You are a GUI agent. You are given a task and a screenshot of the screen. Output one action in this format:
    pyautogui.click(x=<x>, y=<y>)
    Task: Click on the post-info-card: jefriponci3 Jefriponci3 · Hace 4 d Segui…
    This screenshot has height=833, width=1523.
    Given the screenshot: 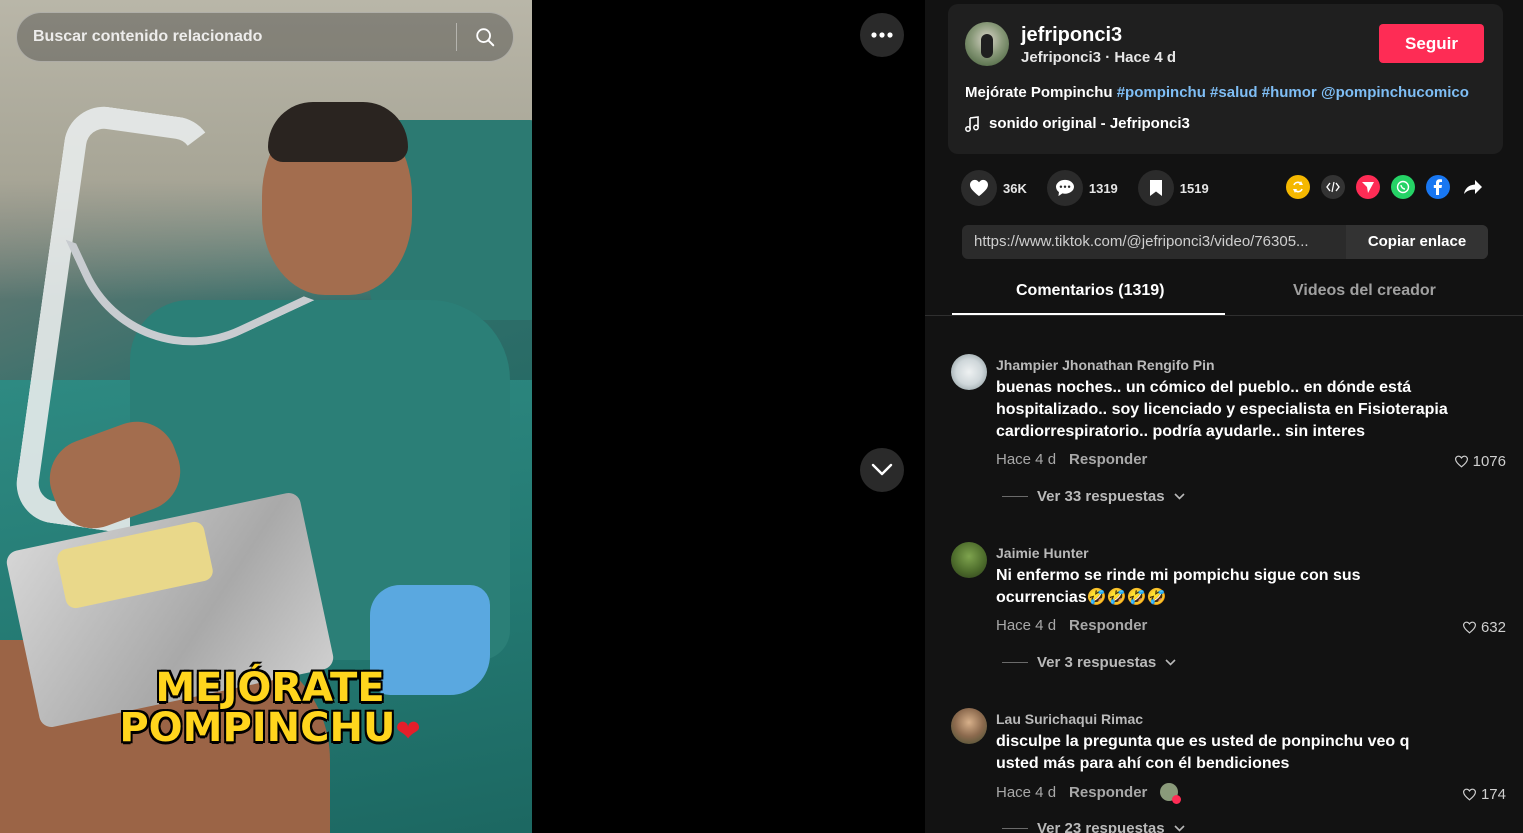 What is the action you would take?
    pyautogui.click(x=1225, y=79)
    